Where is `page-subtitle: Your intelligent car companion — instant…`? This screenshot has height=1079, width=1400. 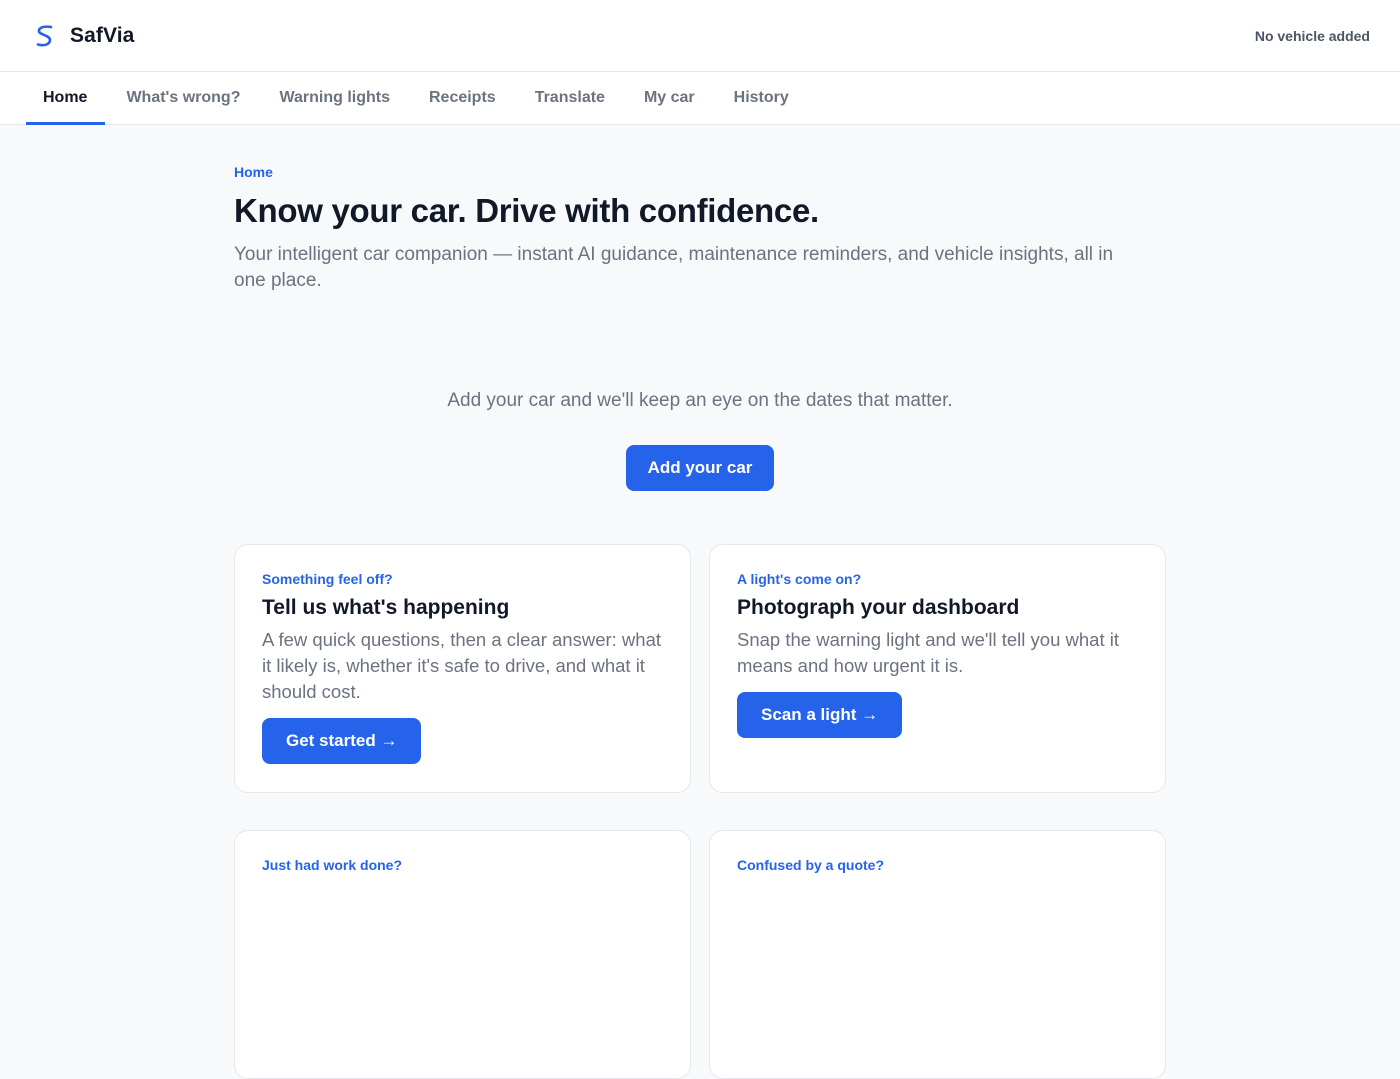 page-subtitle: Your intelligent car companion — instant… is located at coordinates (674, 267).